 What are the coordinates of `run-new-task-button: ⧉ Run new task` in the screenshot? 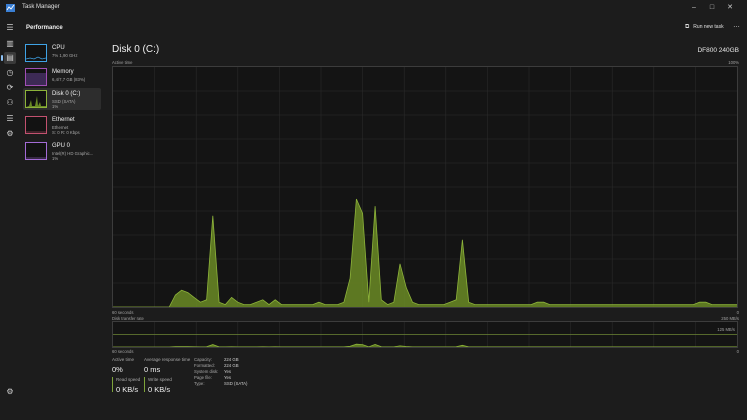 It's located at (704, 27).